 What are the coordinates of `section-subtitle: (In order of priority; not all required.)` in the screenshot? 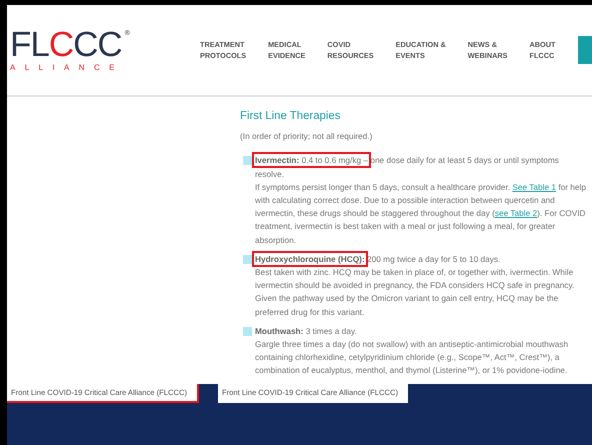 It's located at (307, 137).